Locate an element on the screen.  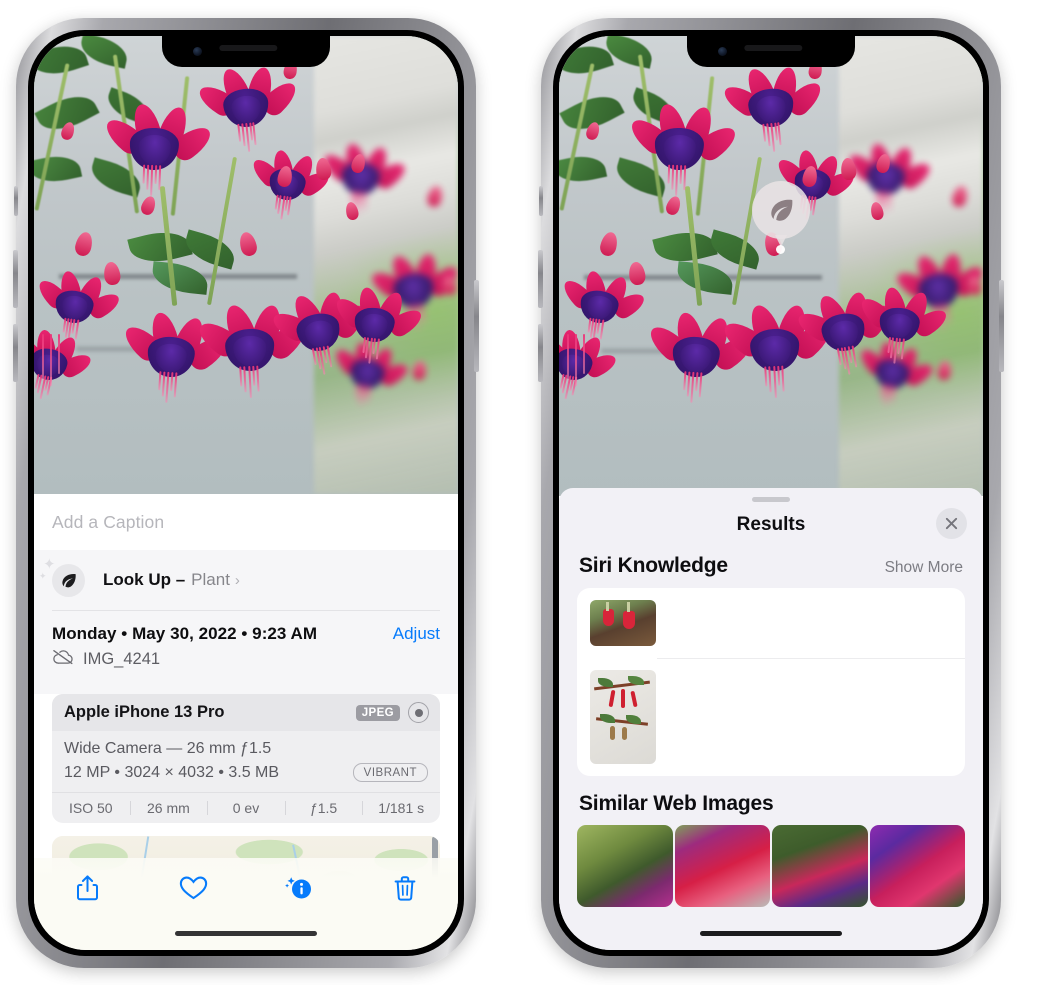
results-title: Results is located at coordinates (771, 524).